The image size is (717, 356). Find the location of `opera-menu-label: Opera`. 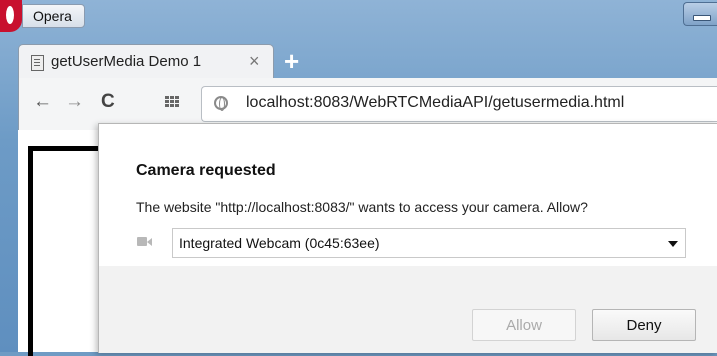

opera-menu-label: Opera is located at coordinates (52, 16).